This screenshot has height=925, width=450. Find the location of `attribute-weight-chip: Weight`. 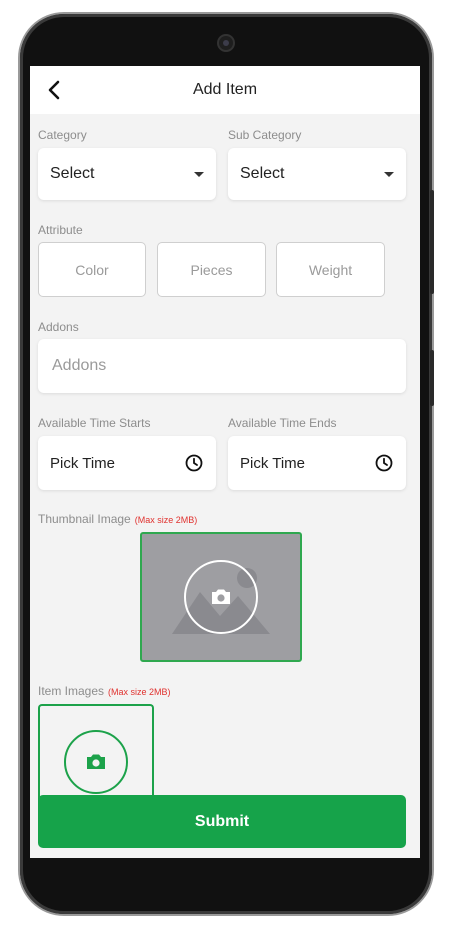

attribute-weight-chip: Weight is located at coordinates (330, 269).